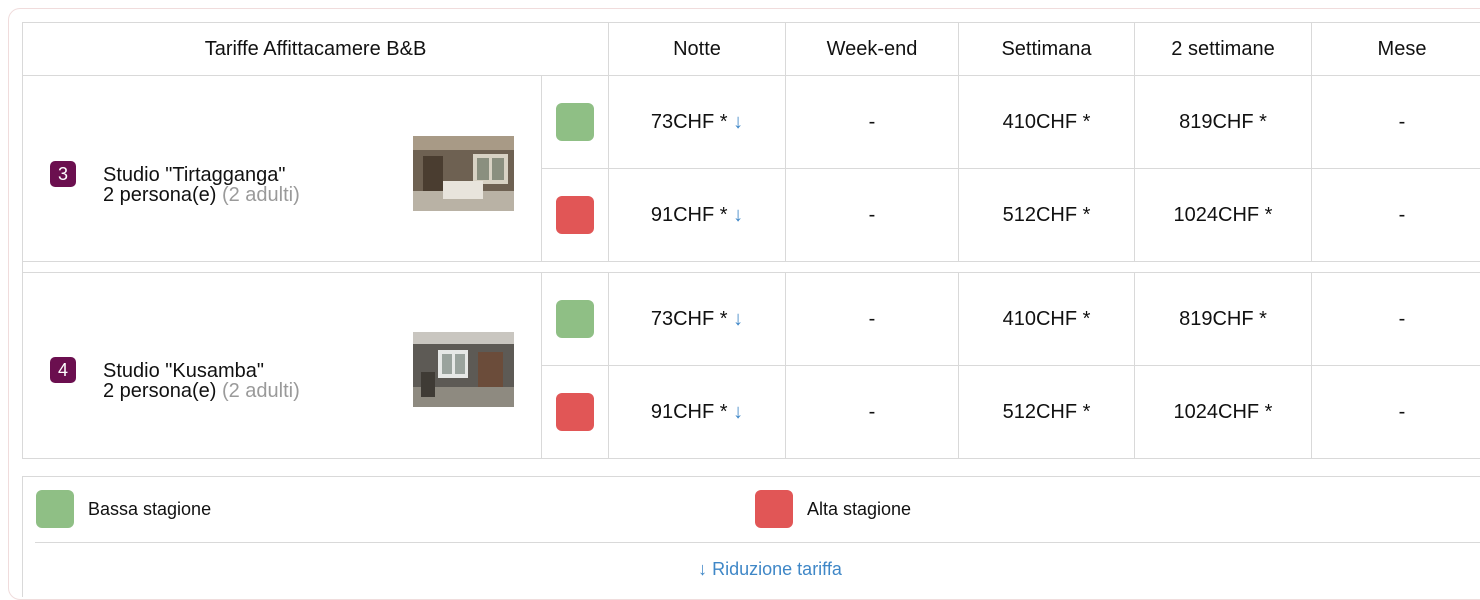  I want to click on row-separator, so click(751, 267).